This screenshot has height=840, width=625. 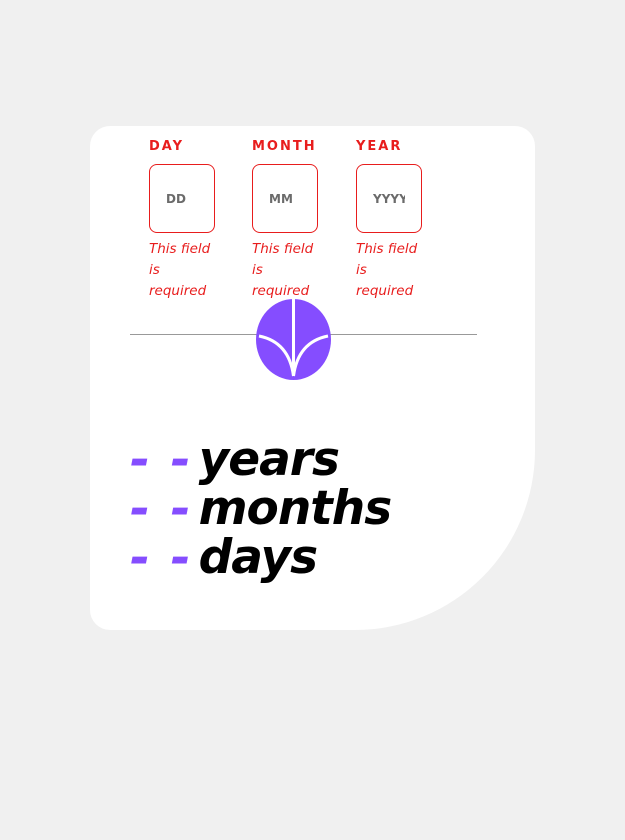 I want to click on year-error-message: This field is required, so click(x=387, y=270).